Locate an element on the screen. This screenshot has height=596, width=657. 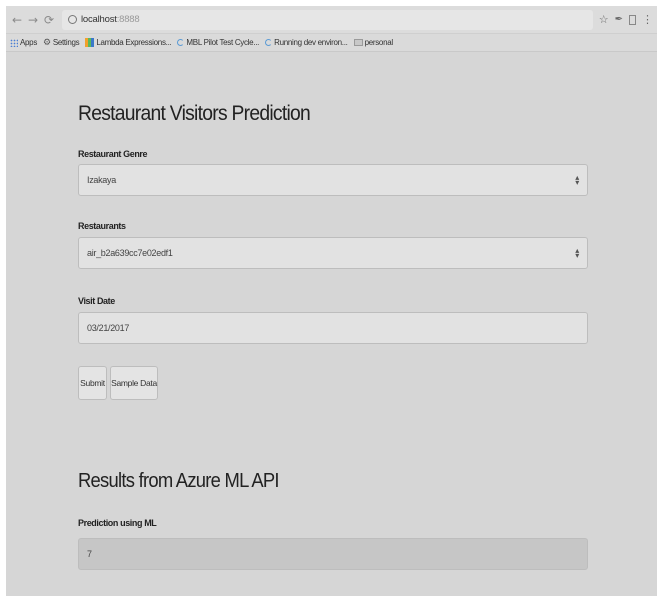
submit-button: Submit is located at coordinates (92, 383).